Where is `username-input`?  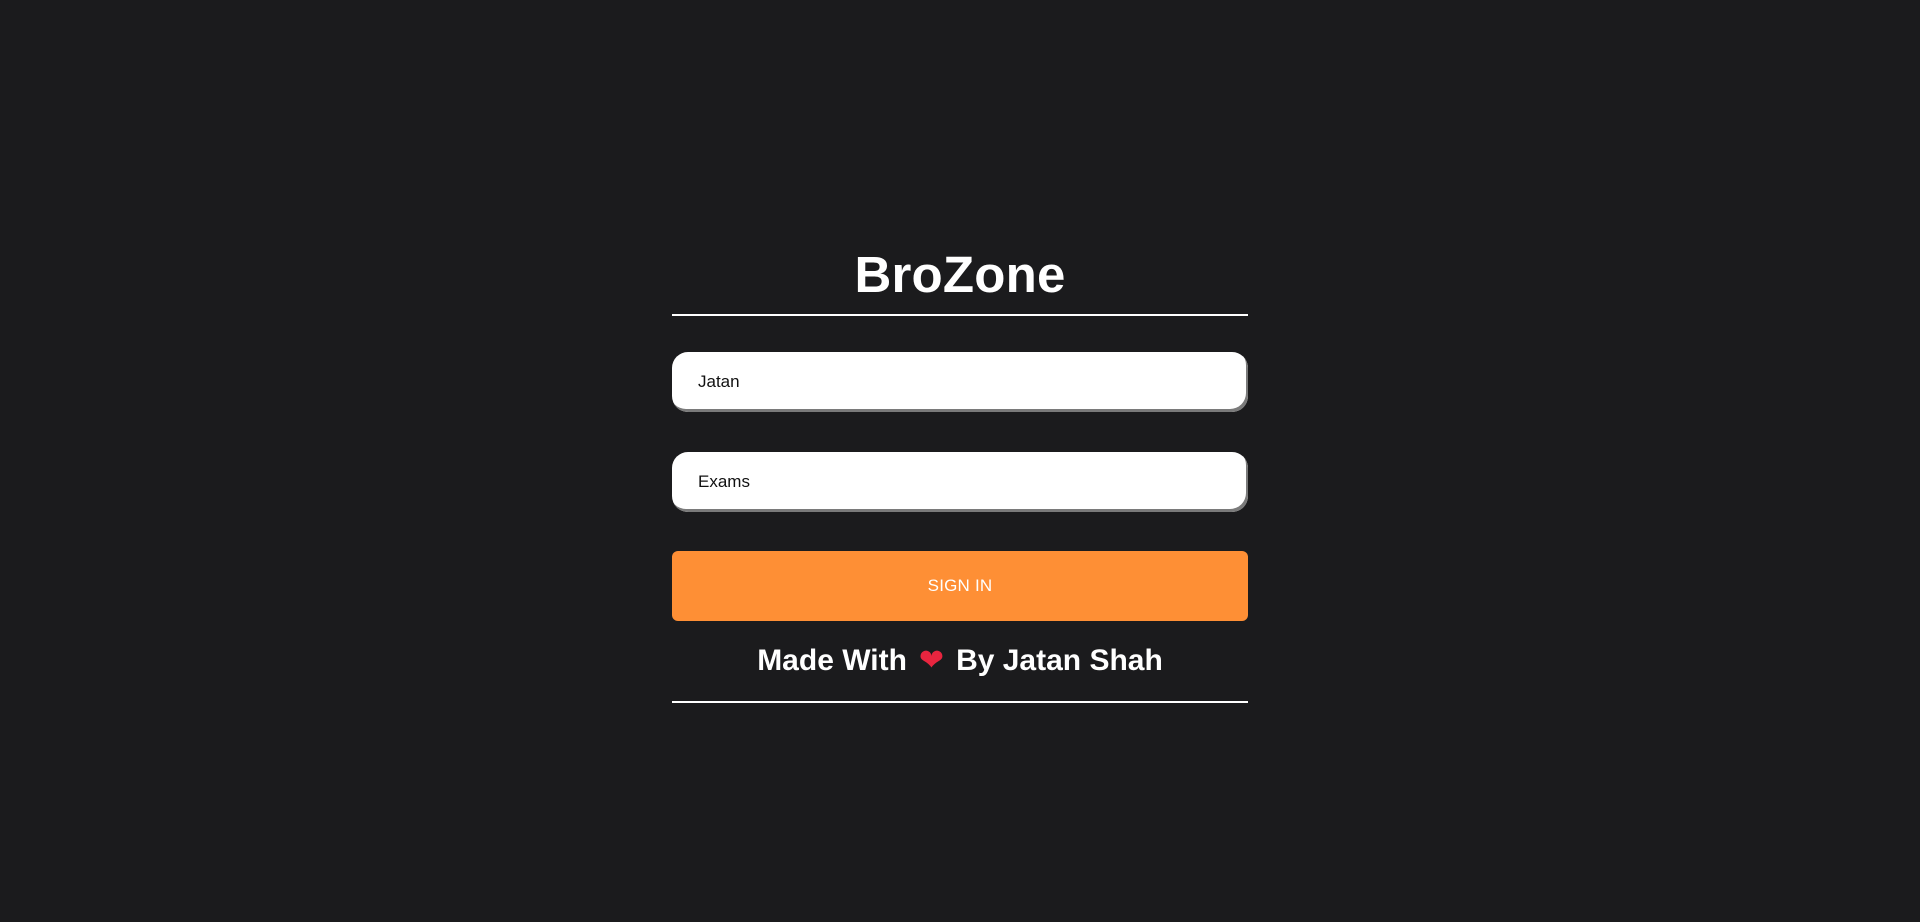 username-input is located at coordinates (960, 382).